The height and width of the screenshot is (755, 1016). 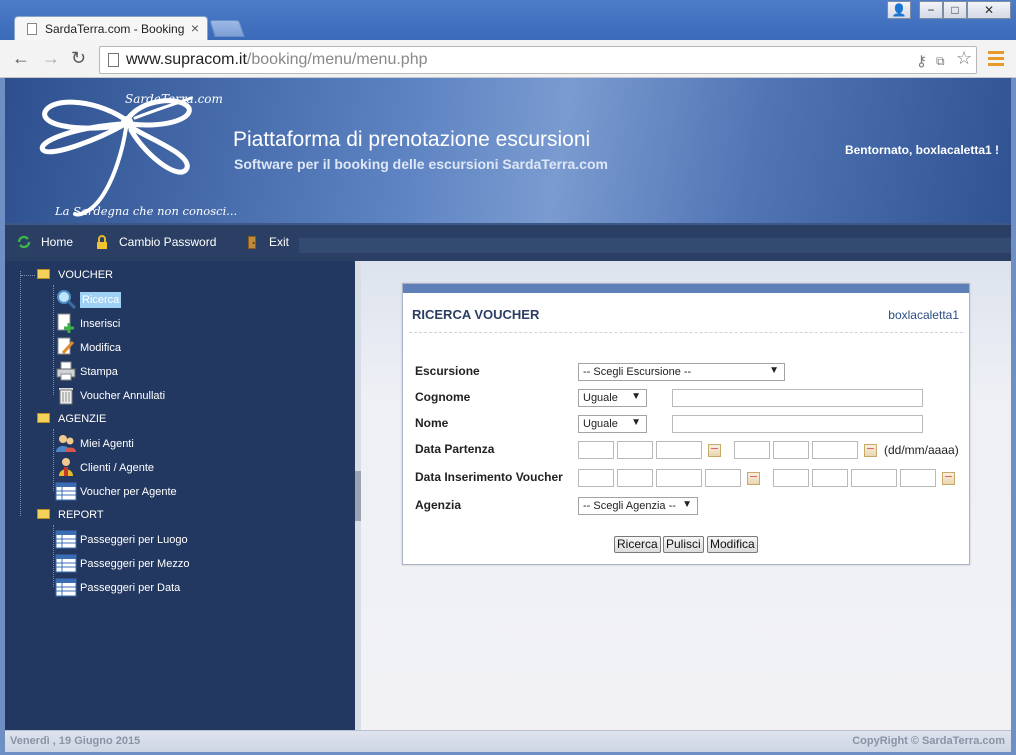 What do you see at coordinates (679, 450) in the screenshot?
I see `partenza-from-year-input` at bounding box center [679, 450].